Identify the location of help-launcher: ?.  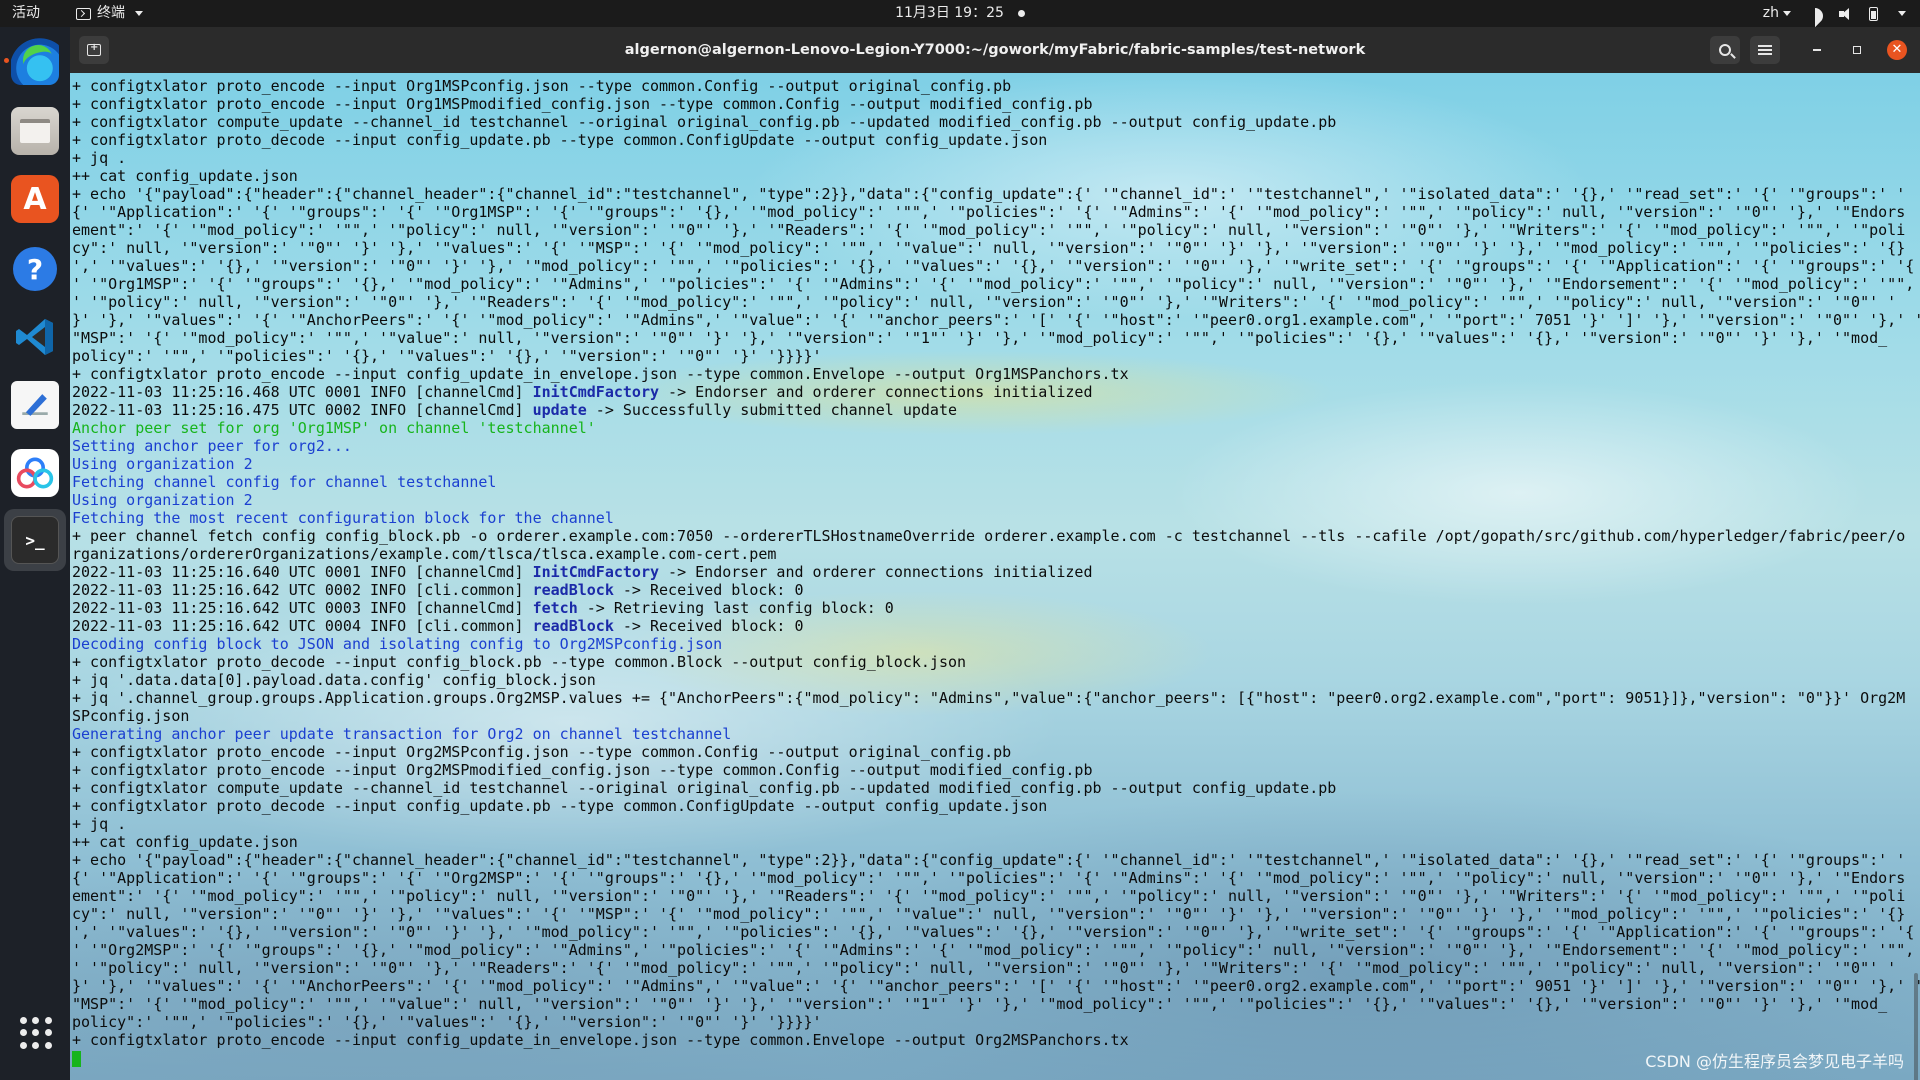
(35, 269).